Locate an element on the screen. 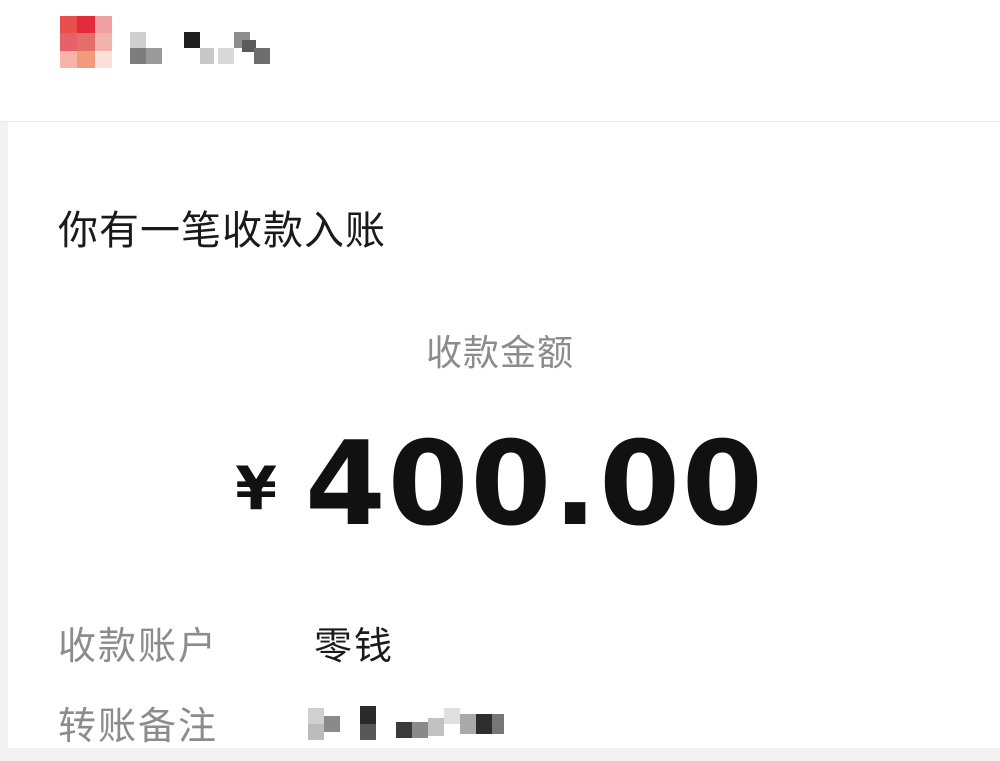  receiving-account-label: 收款账户 is located at coordinates (138, 646).